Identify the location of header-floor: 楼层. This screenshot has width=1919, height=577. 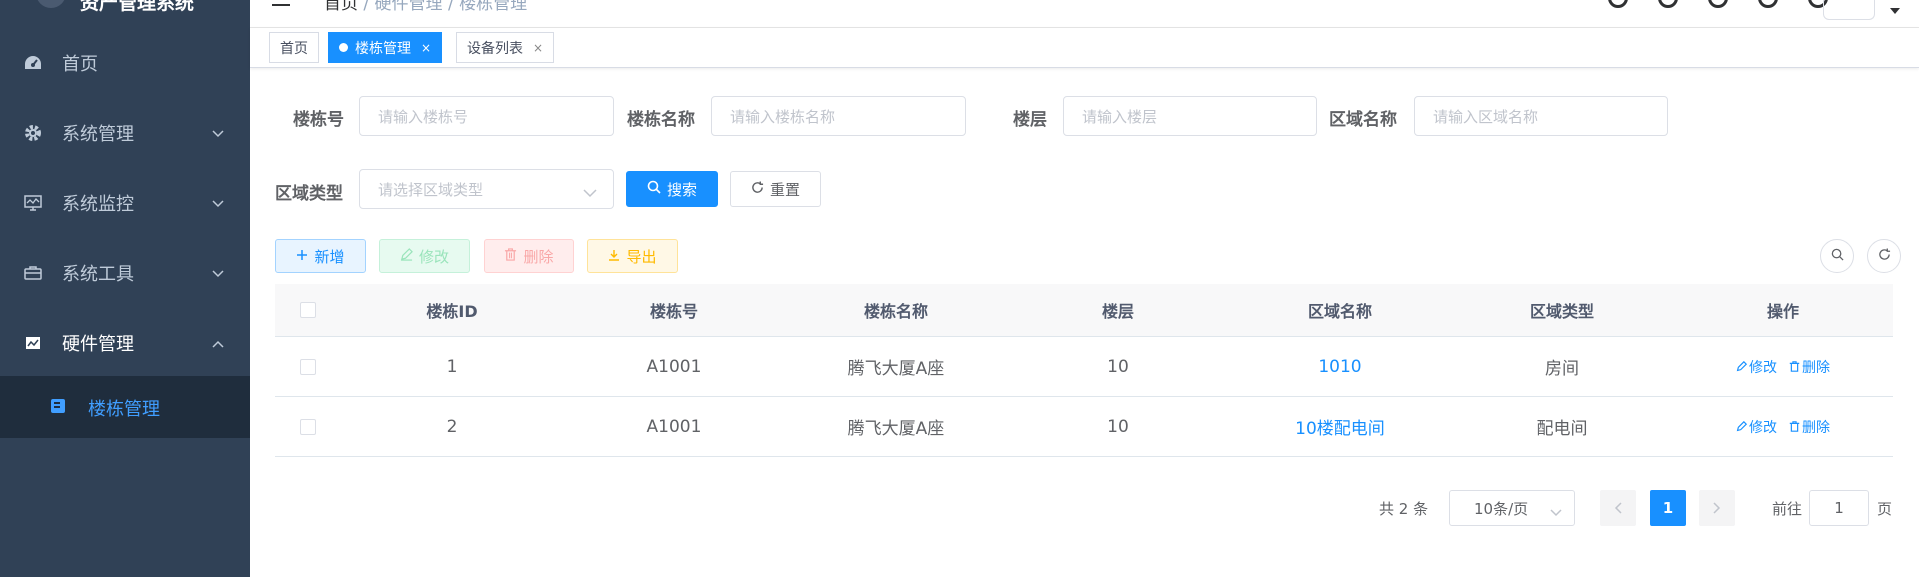
(1117, 311).